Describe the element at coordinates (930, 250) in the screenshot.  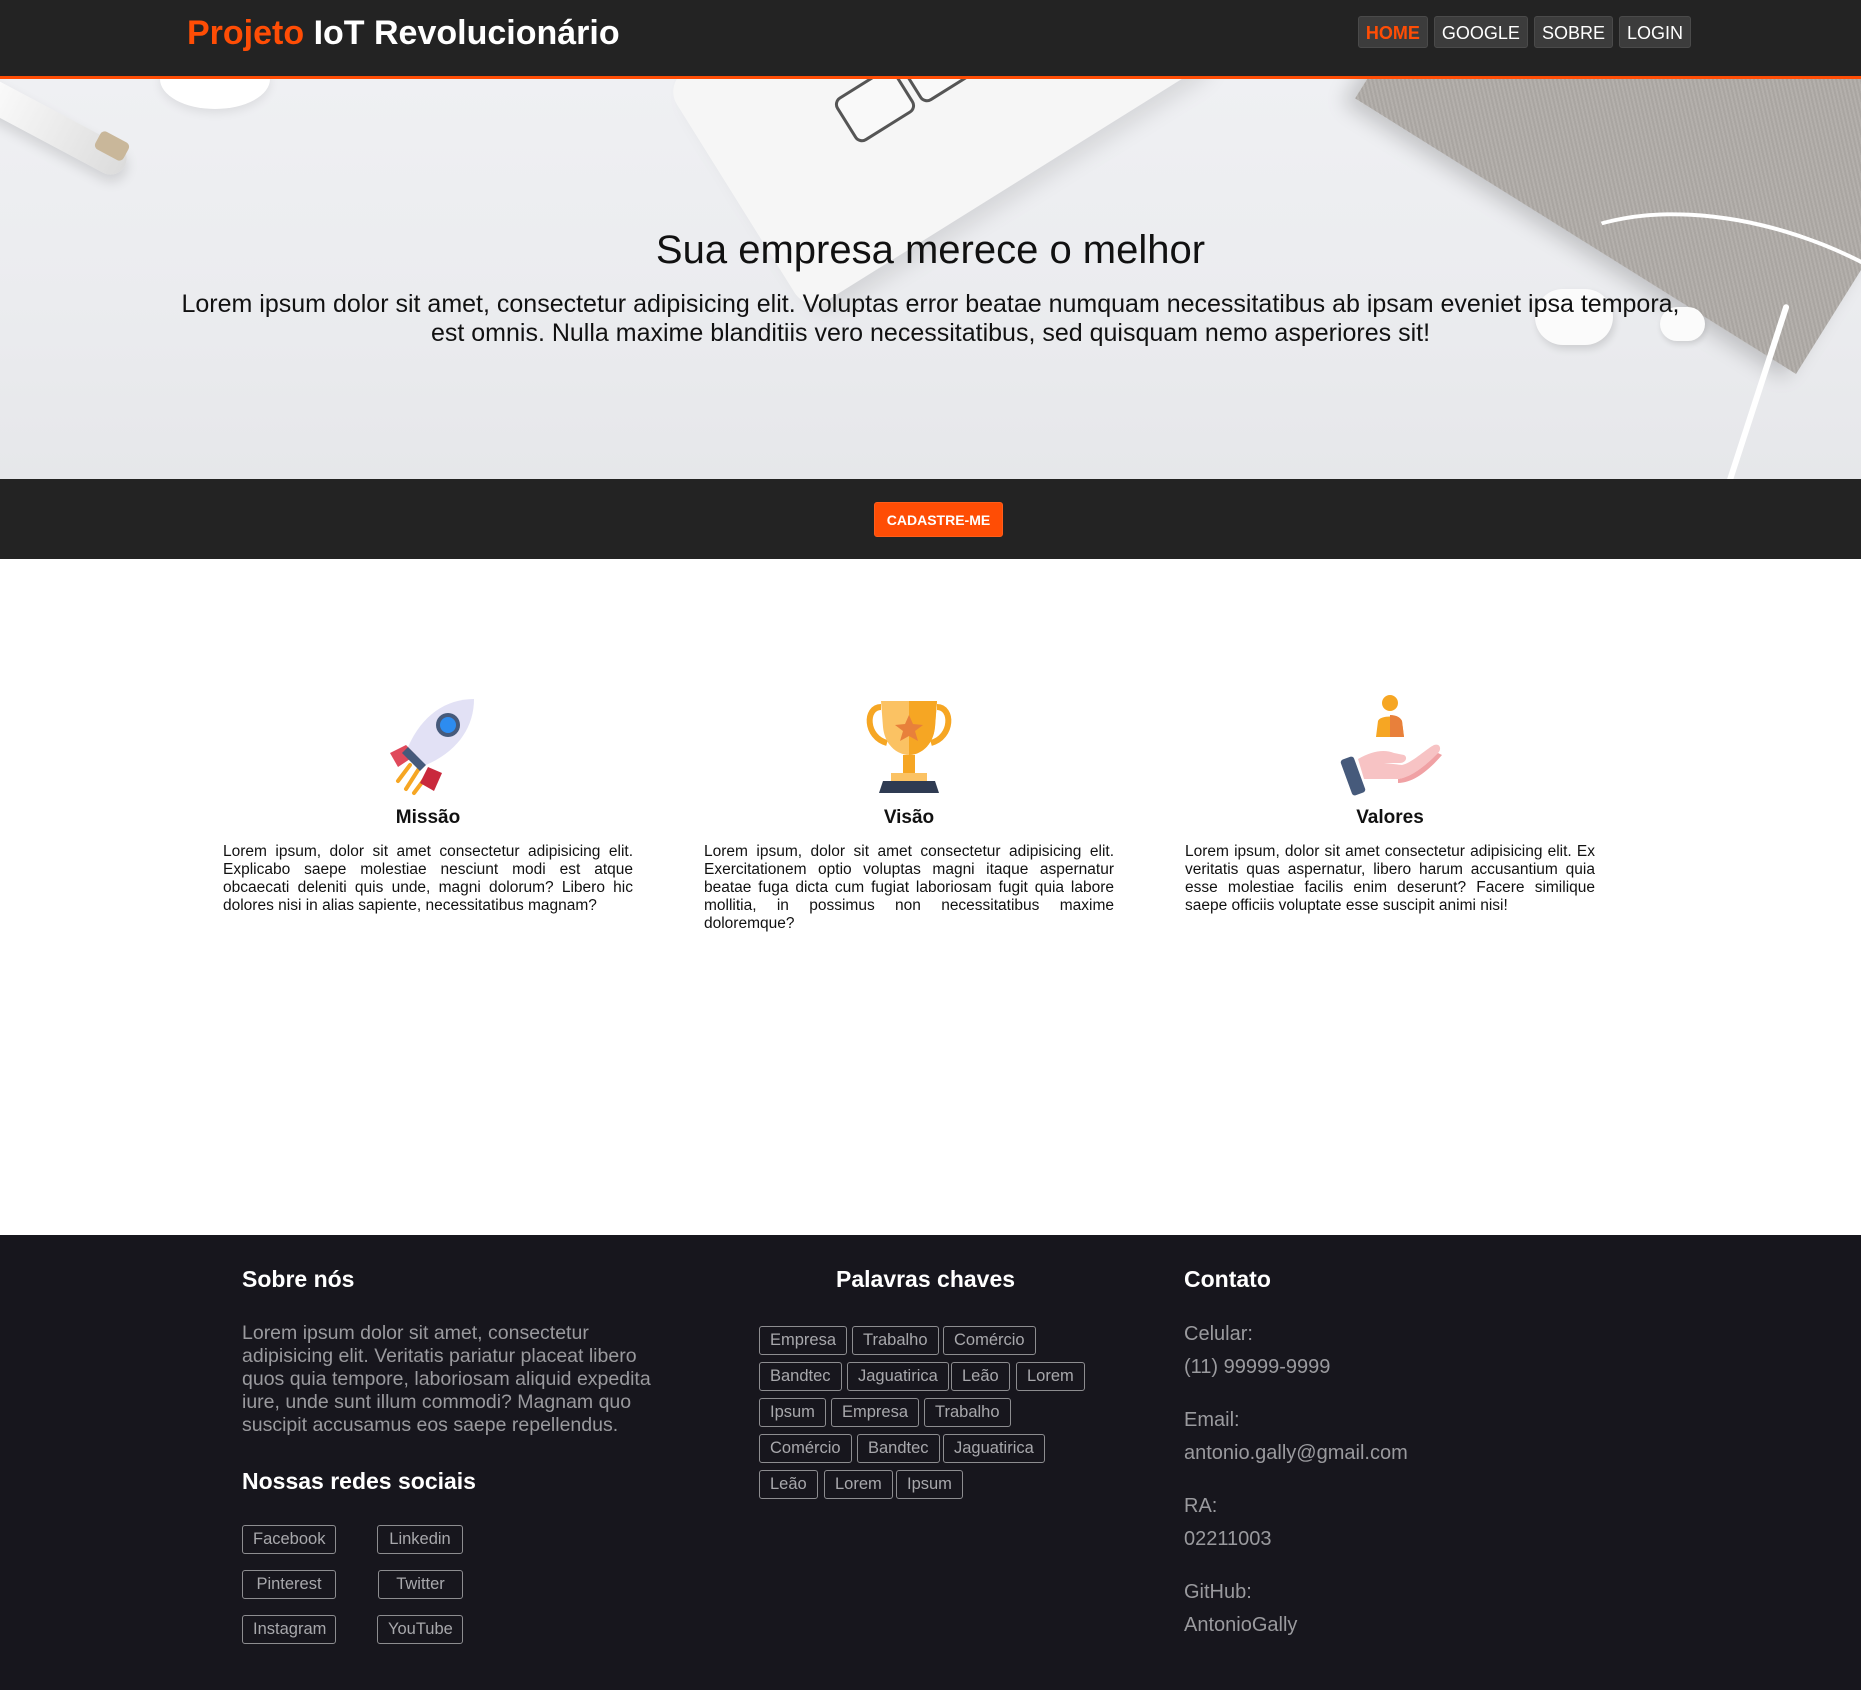
I see `hero-title: Sua empresa merece o melhor` at that location.